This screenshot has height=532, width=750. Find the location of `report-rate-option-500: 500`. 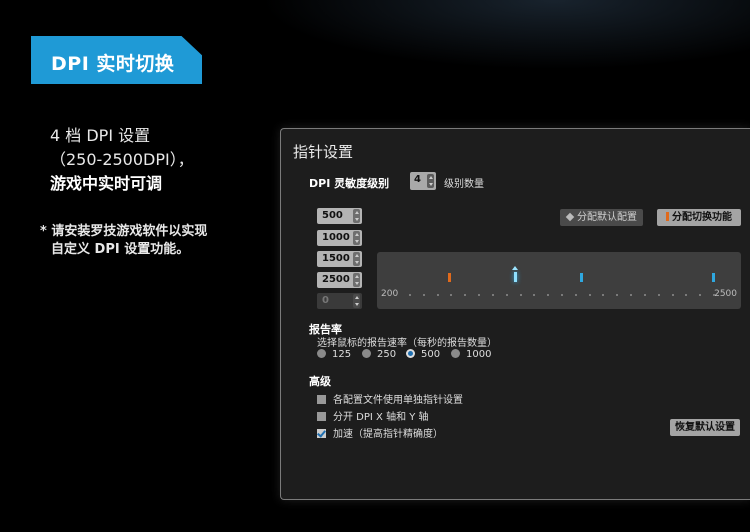

report-rate-option-500: 500 is located at coordinates (423, 354).